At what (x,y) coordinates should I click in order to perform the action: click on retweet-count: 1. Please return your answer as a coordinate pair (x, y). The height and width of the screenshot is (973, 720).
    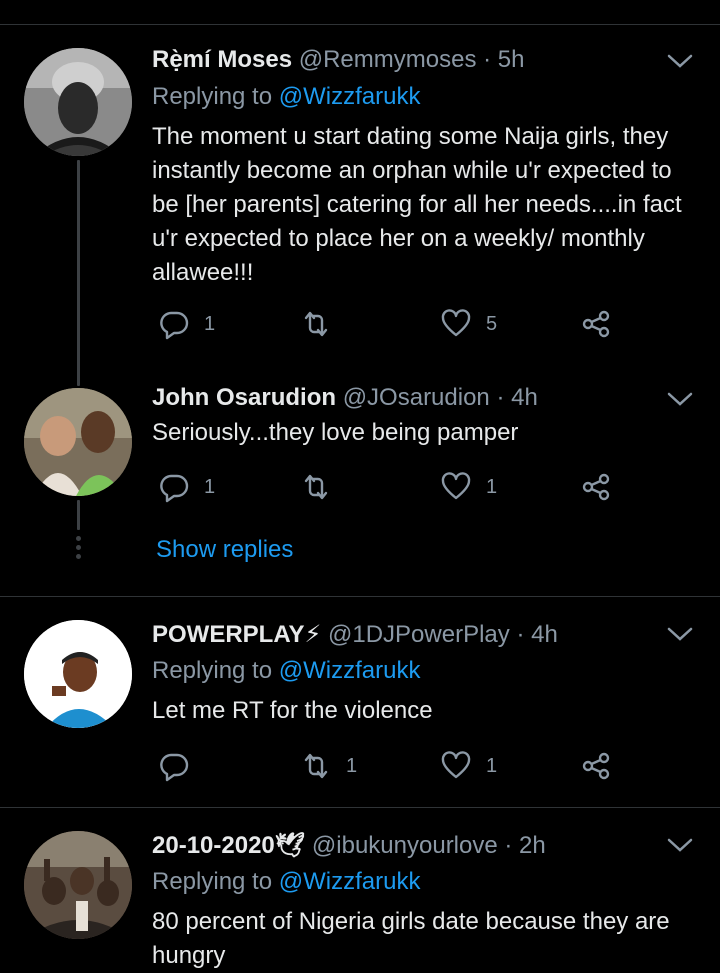
    Looking at the image, I should click on (352, 765).